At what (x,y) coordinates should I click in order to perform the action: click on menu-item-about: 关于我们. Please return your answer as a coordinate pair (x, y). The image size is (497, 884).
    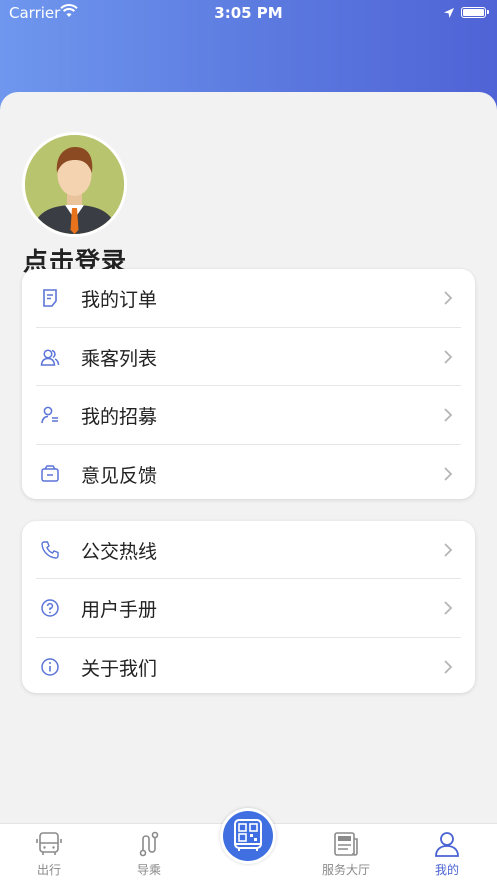
    Looking at the image, I should click on (248, 666).